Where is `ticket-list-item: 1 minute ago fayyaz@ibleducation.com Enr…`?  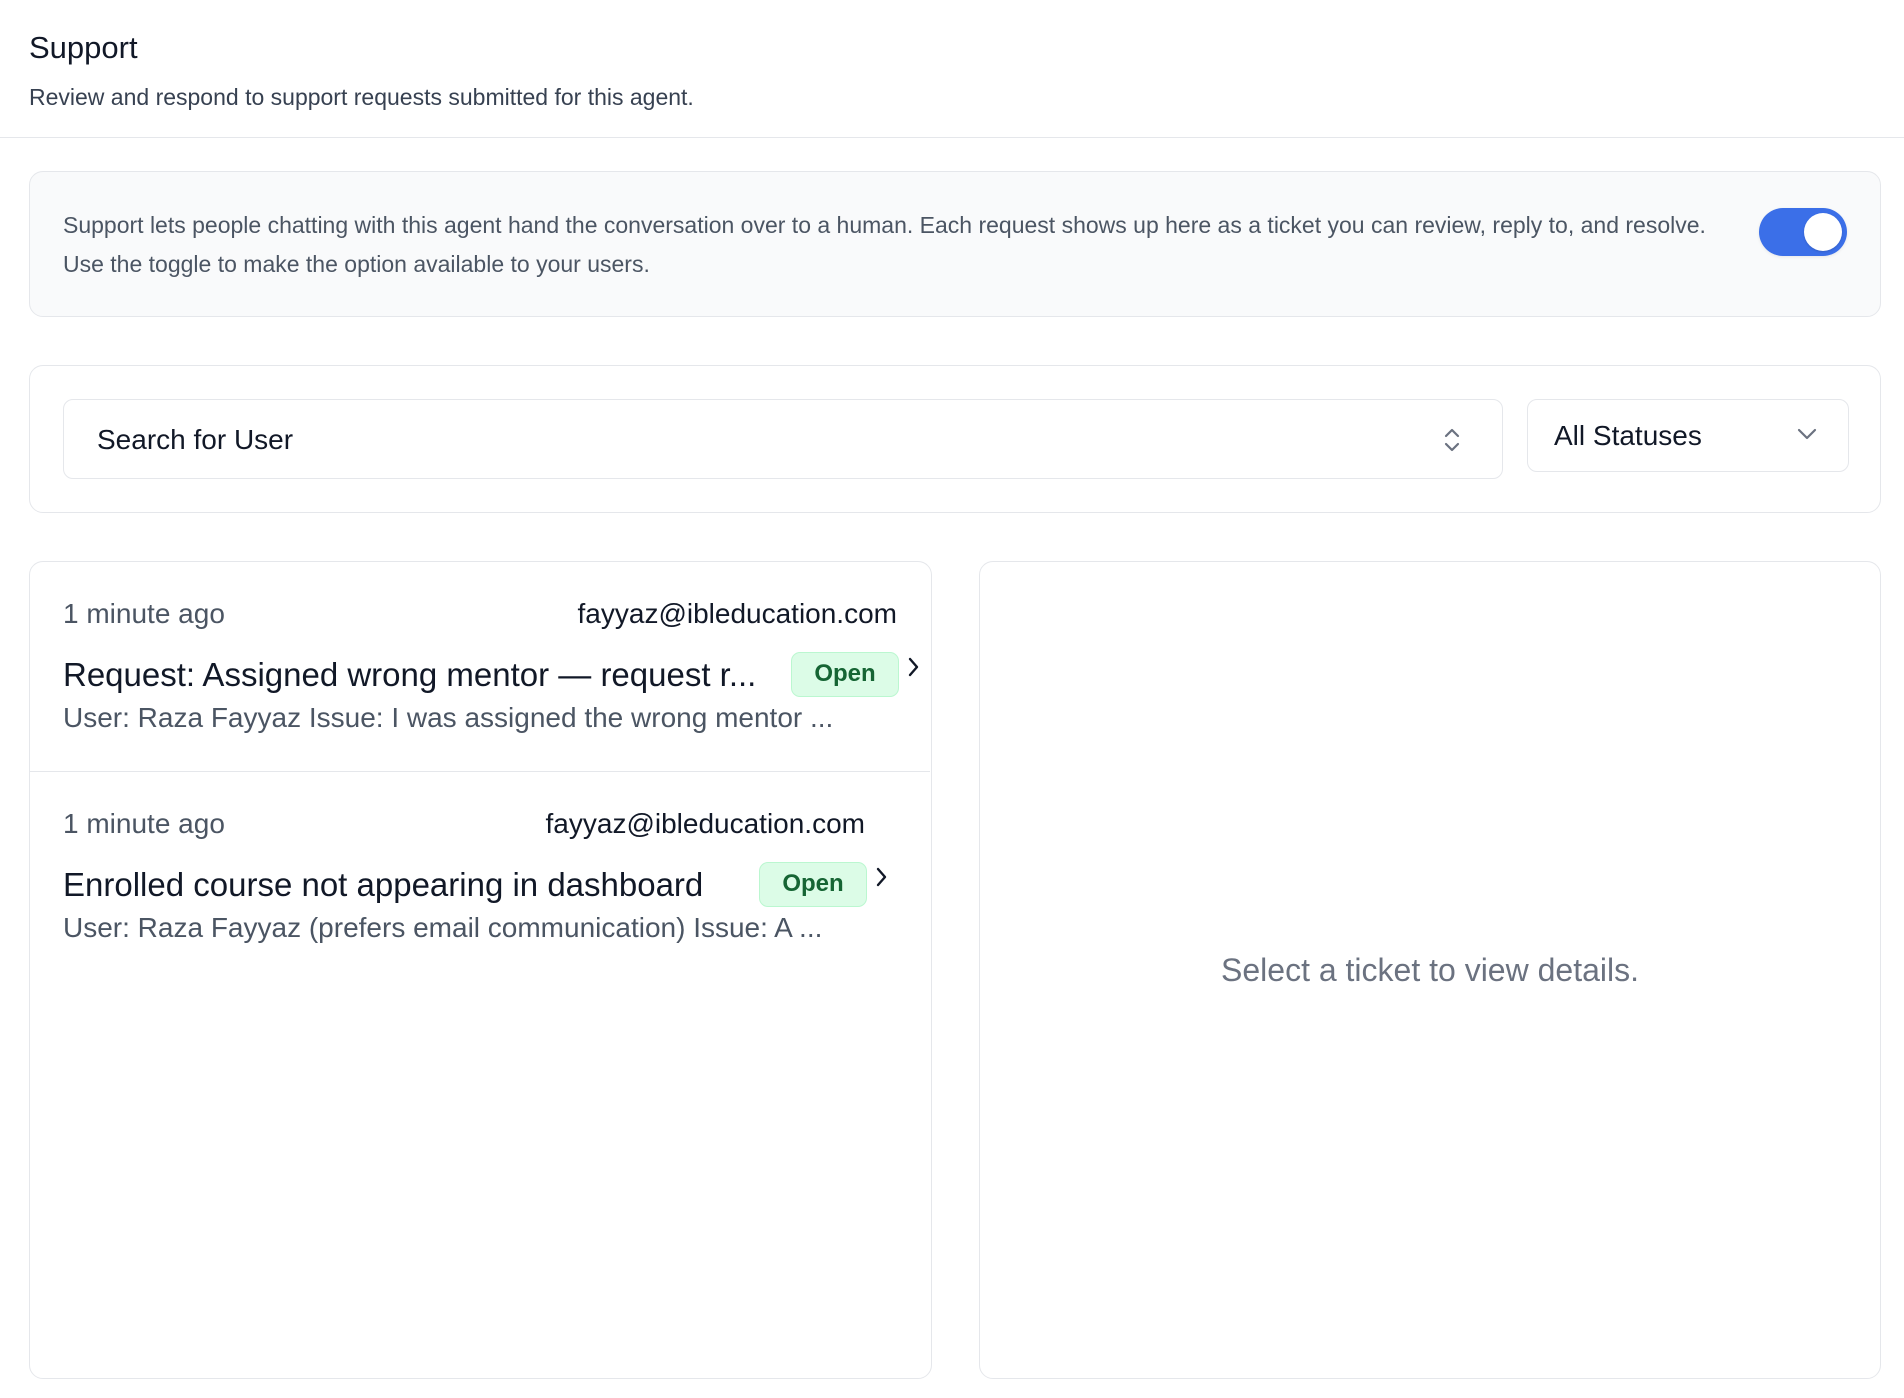
ticket-list-item: 1 minute ago fayyaz@ibleducation.com Enr… is located at coordinates (480, 877).